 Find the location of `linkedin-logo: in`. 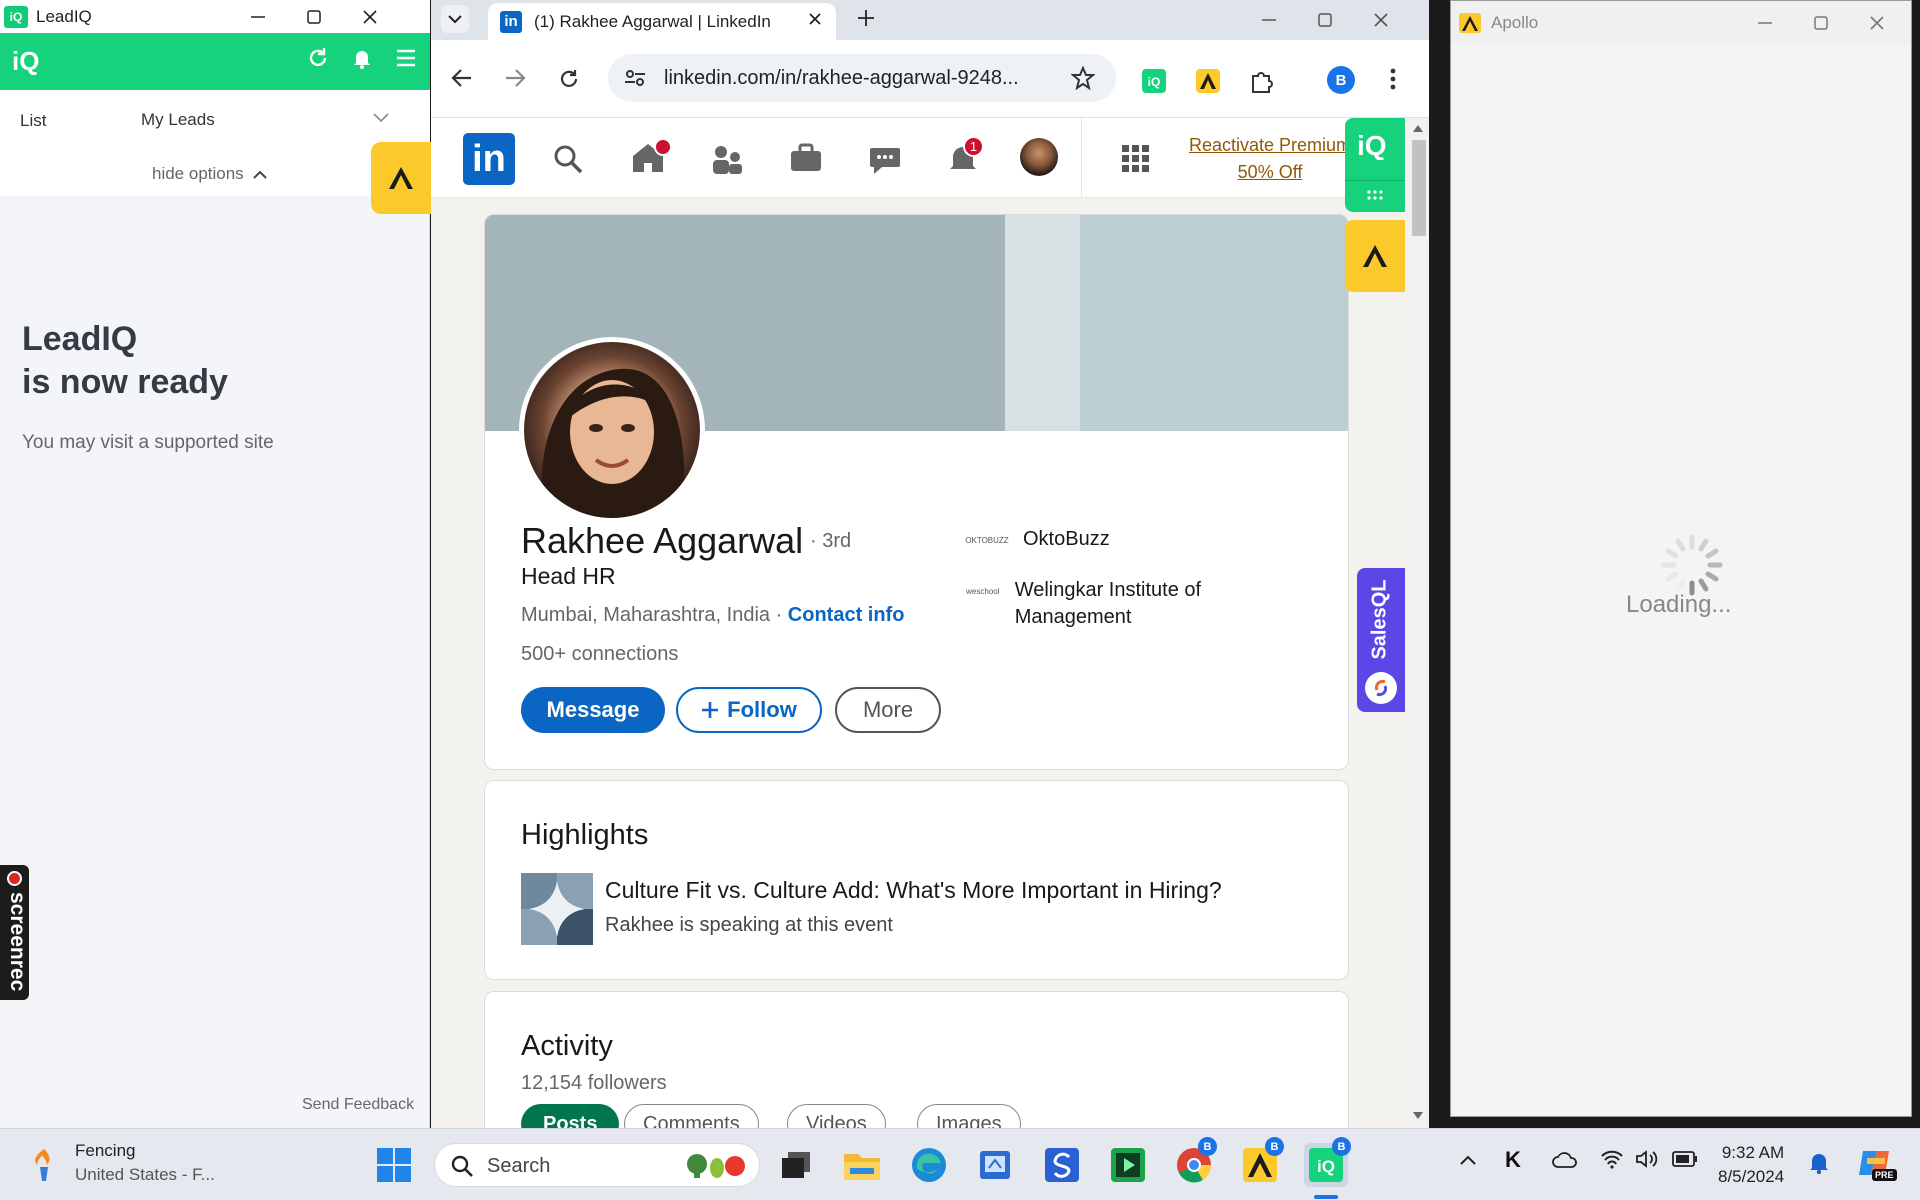

linkedin-logo: in is located at coordinates (489, 159).